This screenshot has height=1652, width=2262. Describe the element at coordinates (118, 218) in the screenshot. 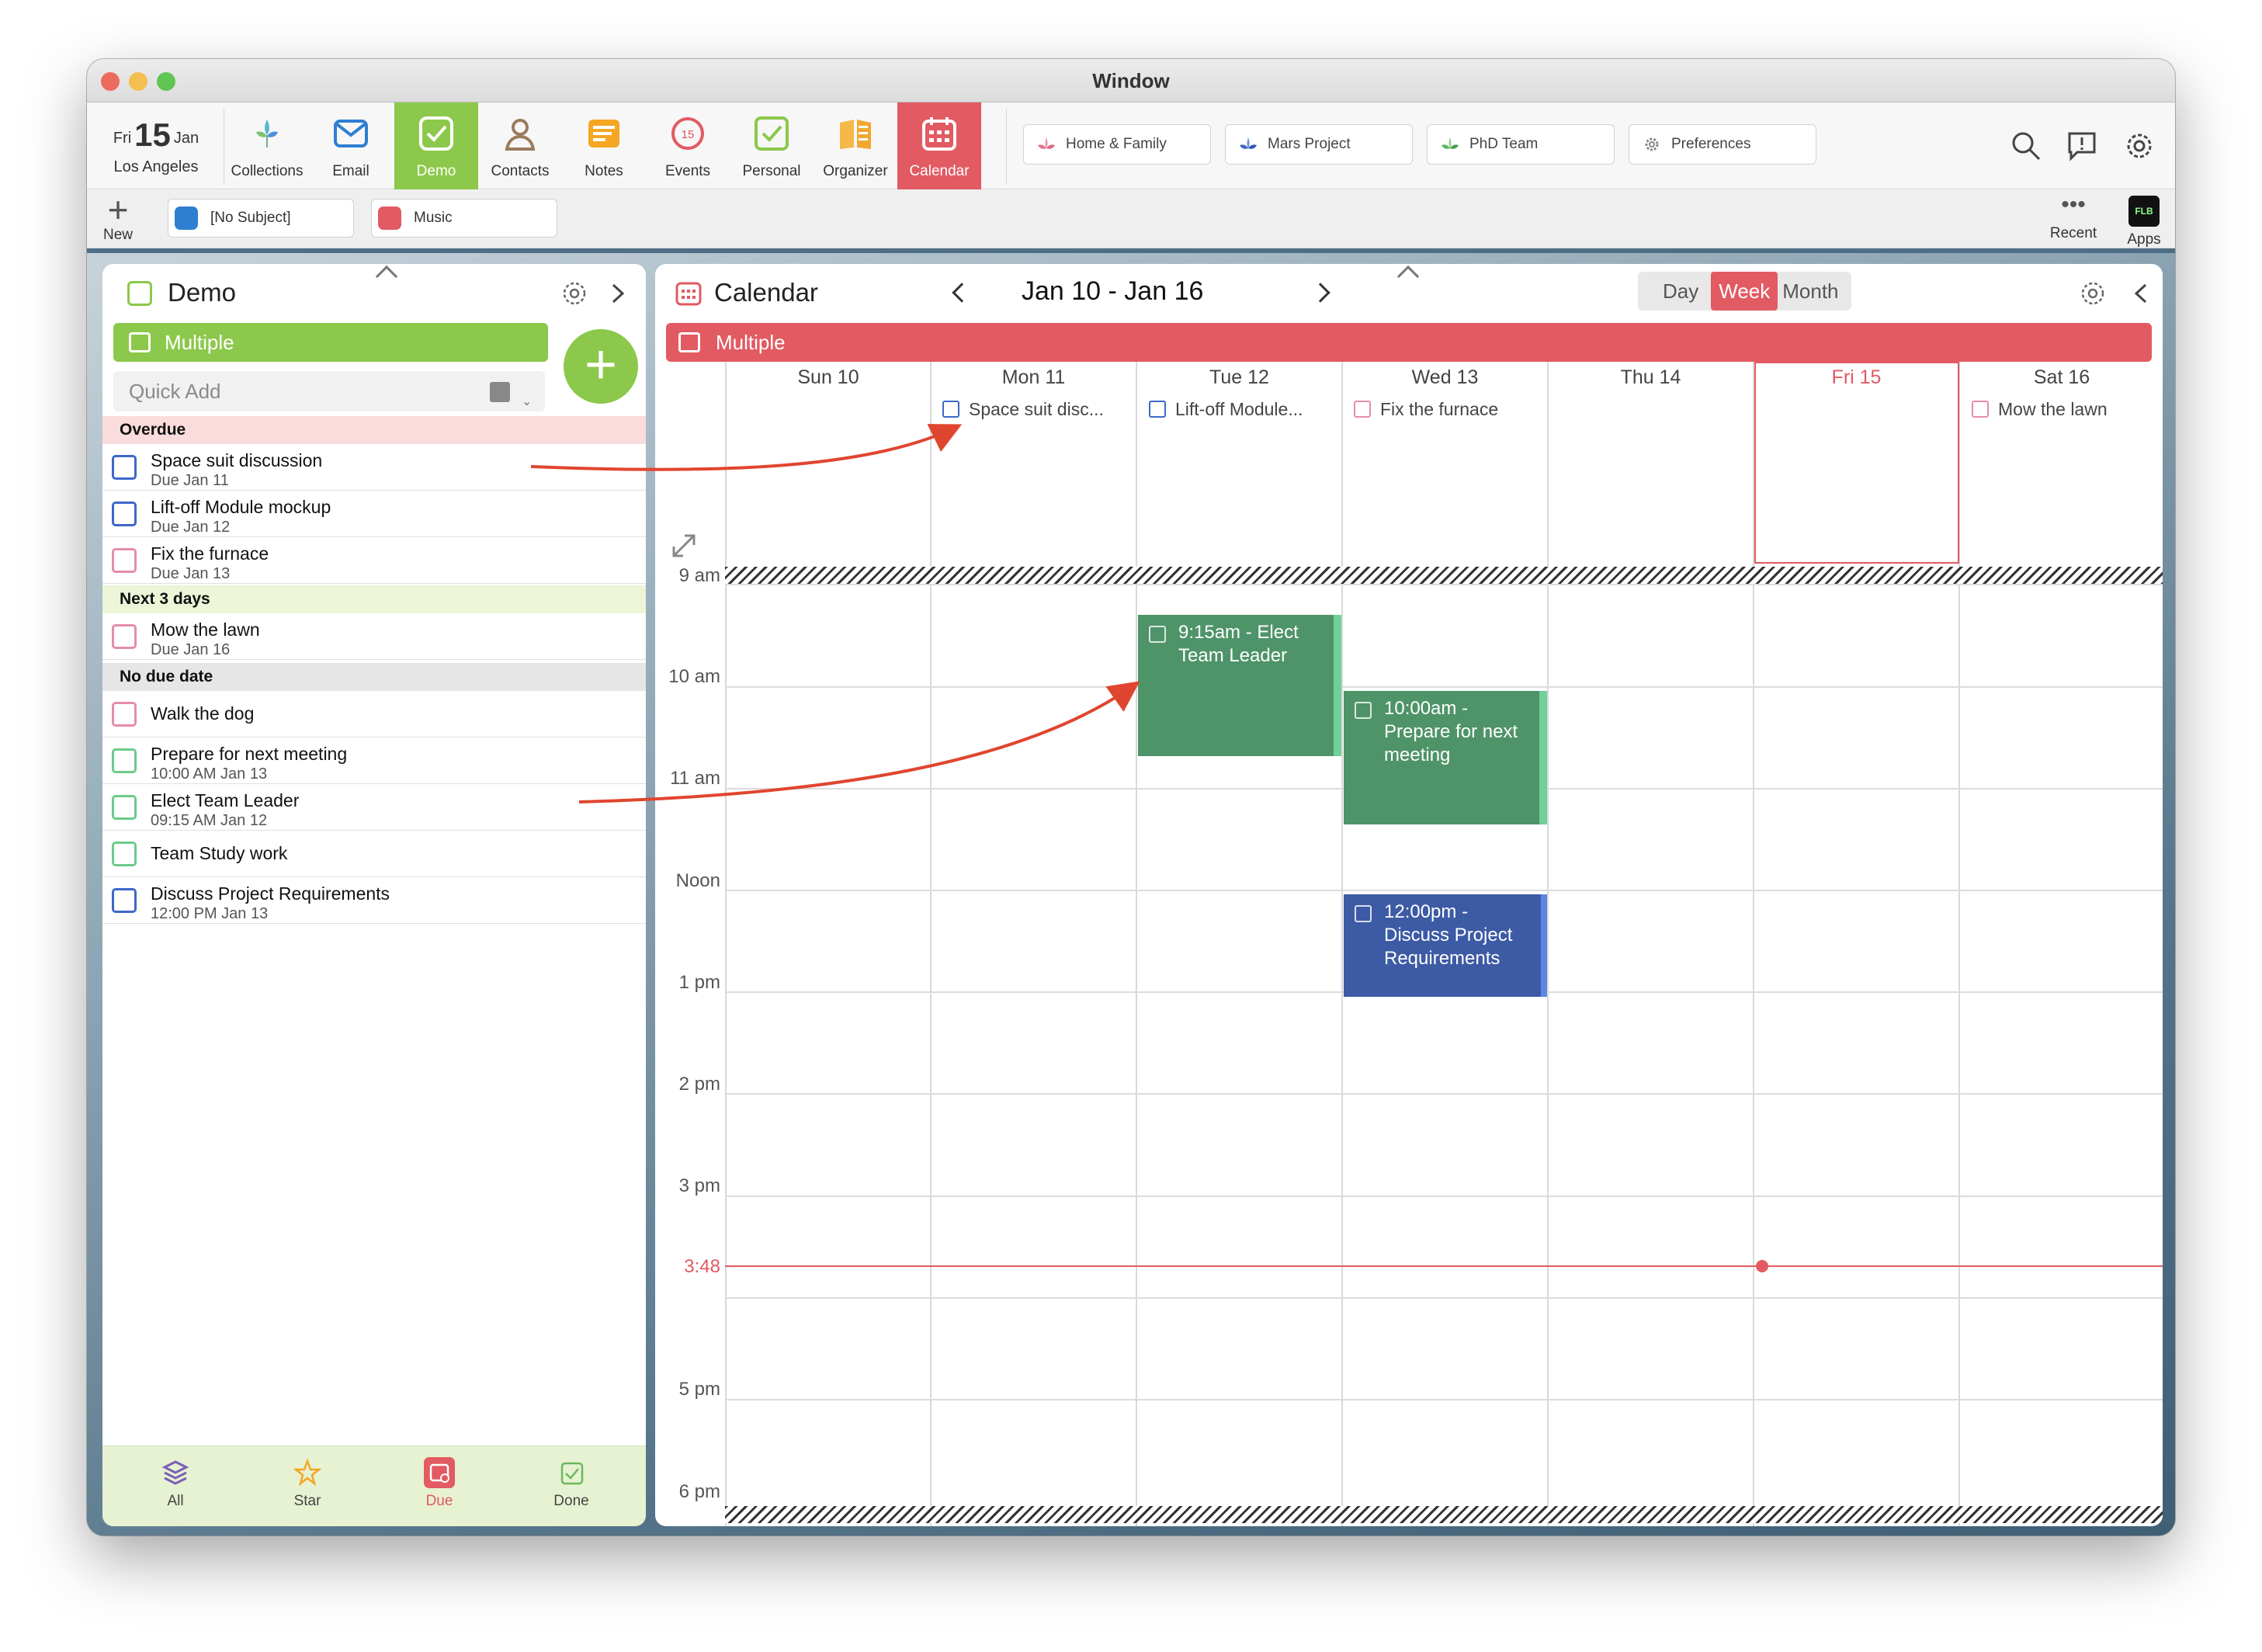

I see `new-button: + New` at that location.